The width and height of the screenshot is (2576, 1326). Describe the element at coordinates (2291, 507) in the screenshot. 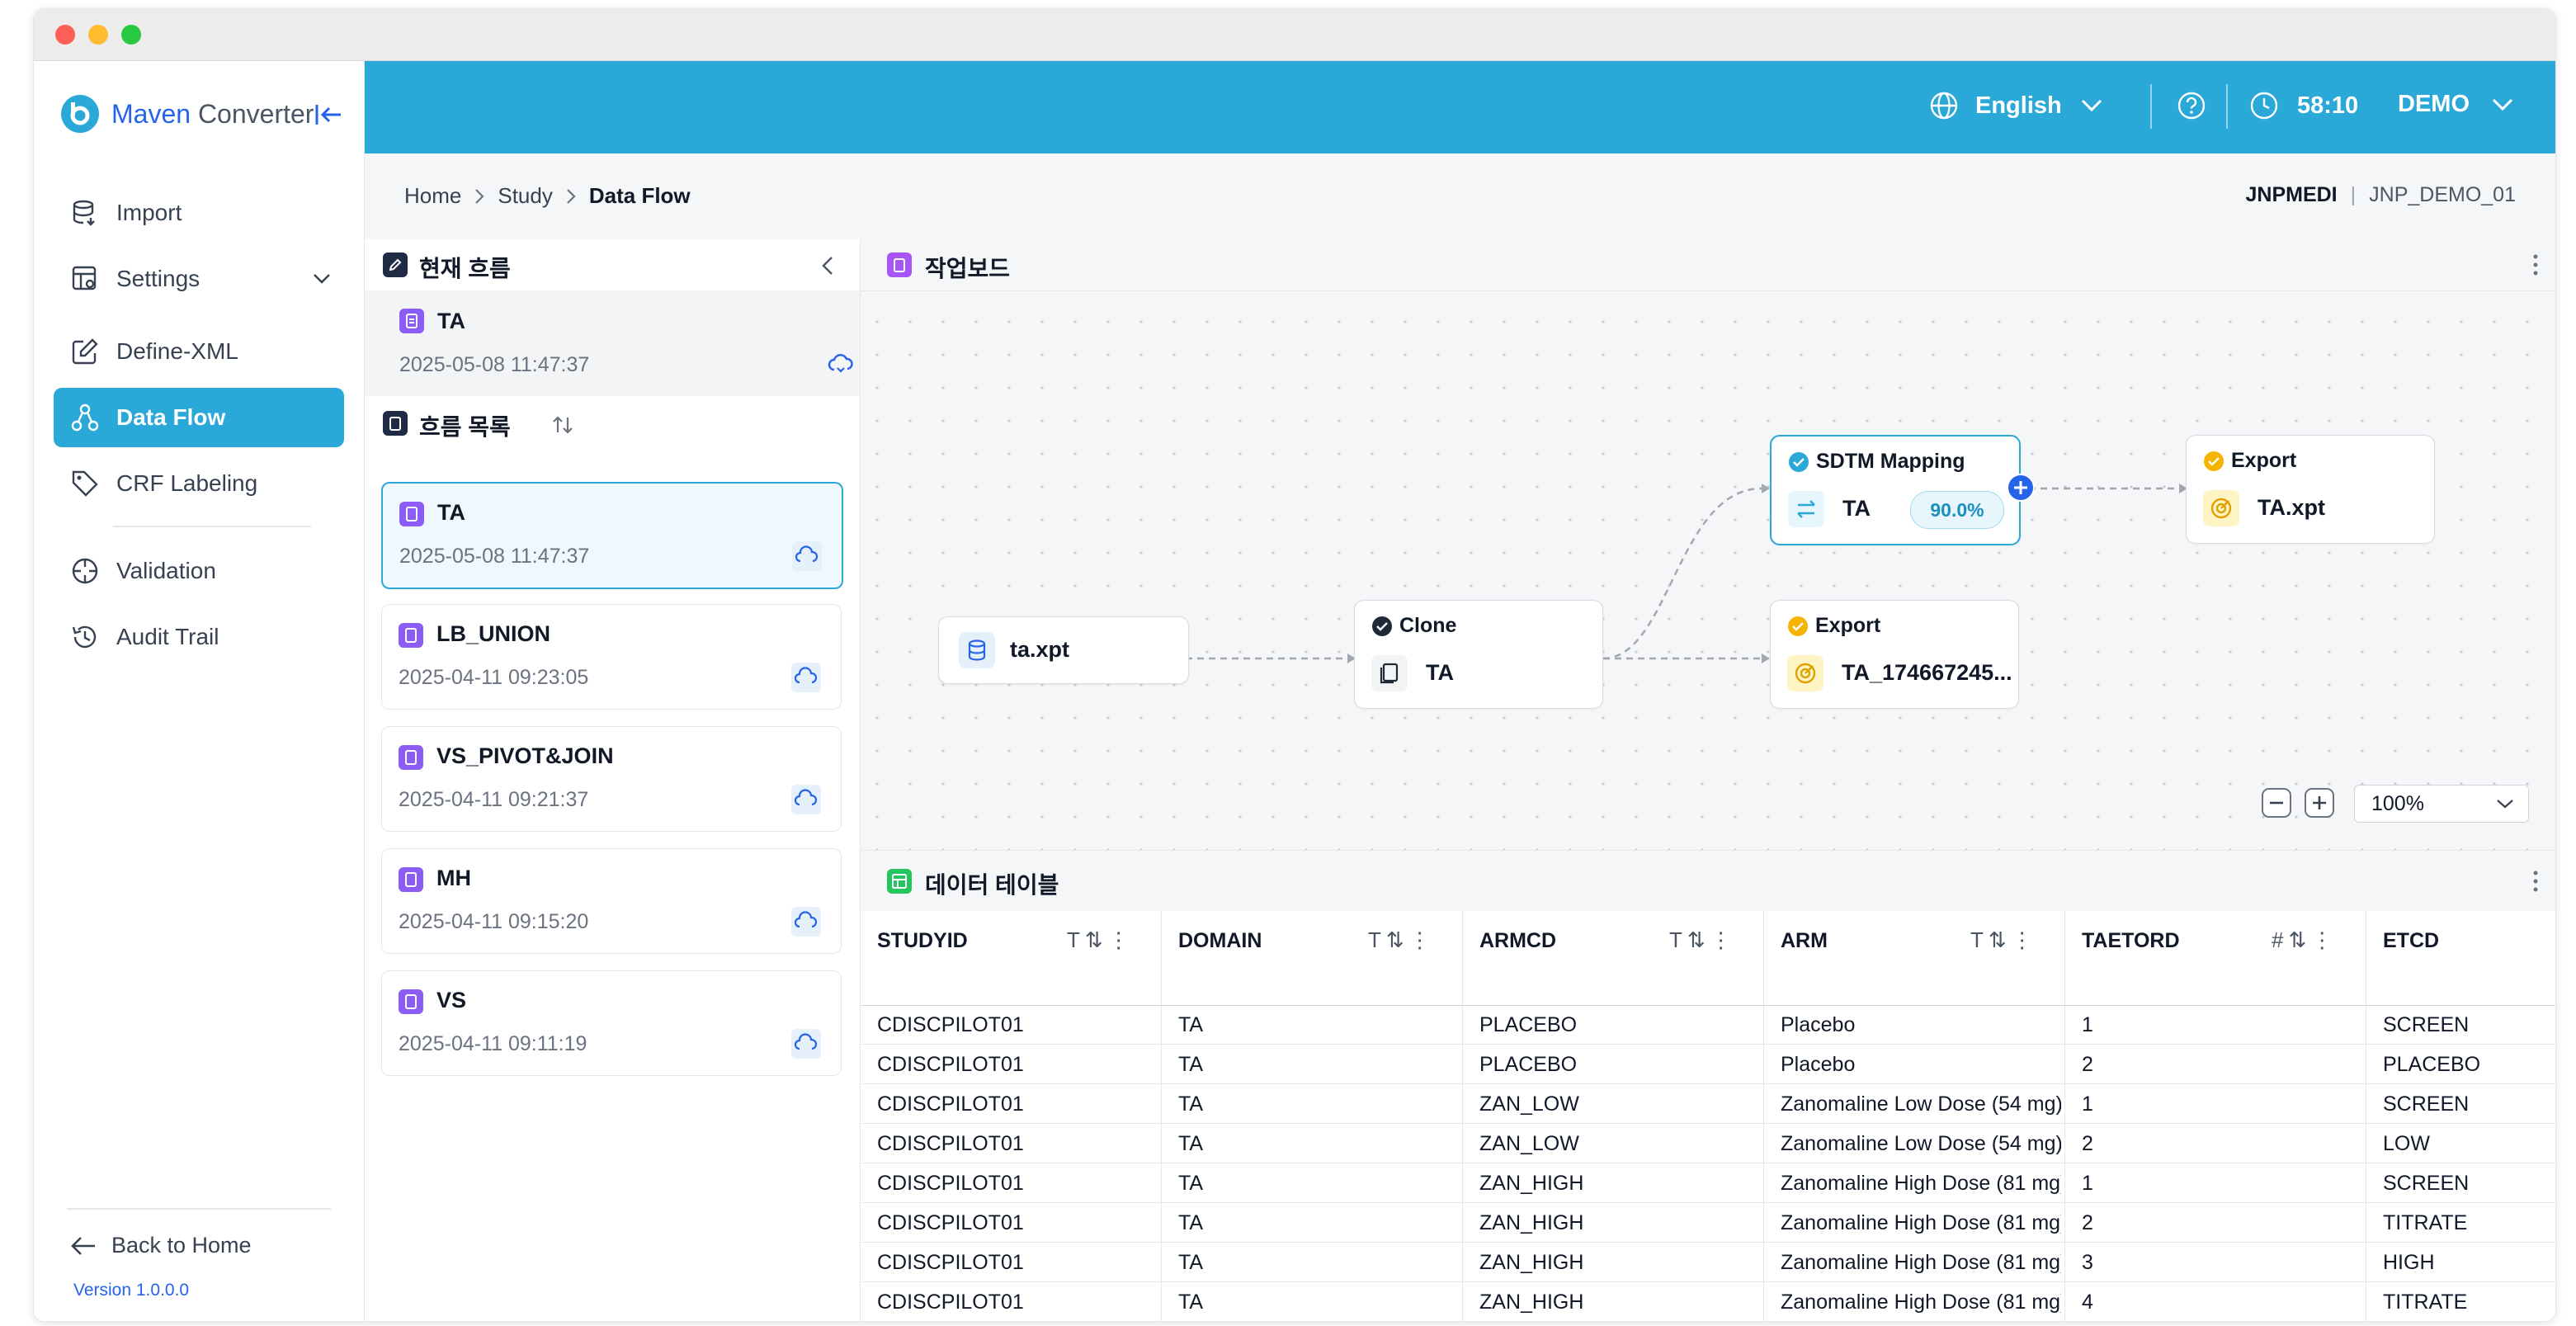

I see `export-node-1-label: TA.xpt` at that location.